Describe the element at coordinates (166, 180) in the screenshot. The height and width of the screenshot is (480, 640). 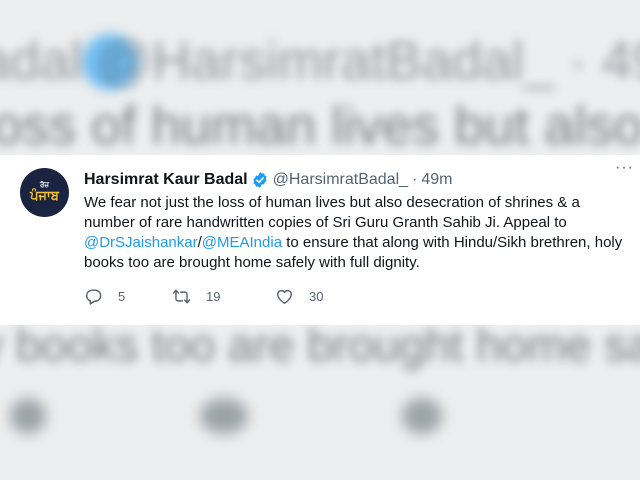
I see `author-name: Harsimrat Kaur Badal` at that location.